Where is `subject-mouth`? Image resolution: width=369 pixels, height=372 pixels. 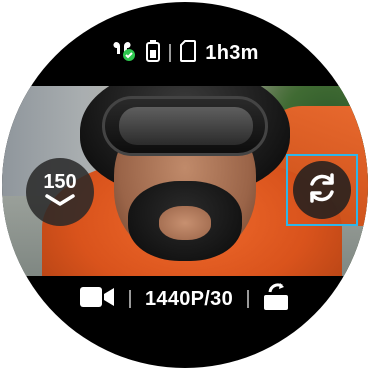
subject-mouth is located at coordinates (185, 223).